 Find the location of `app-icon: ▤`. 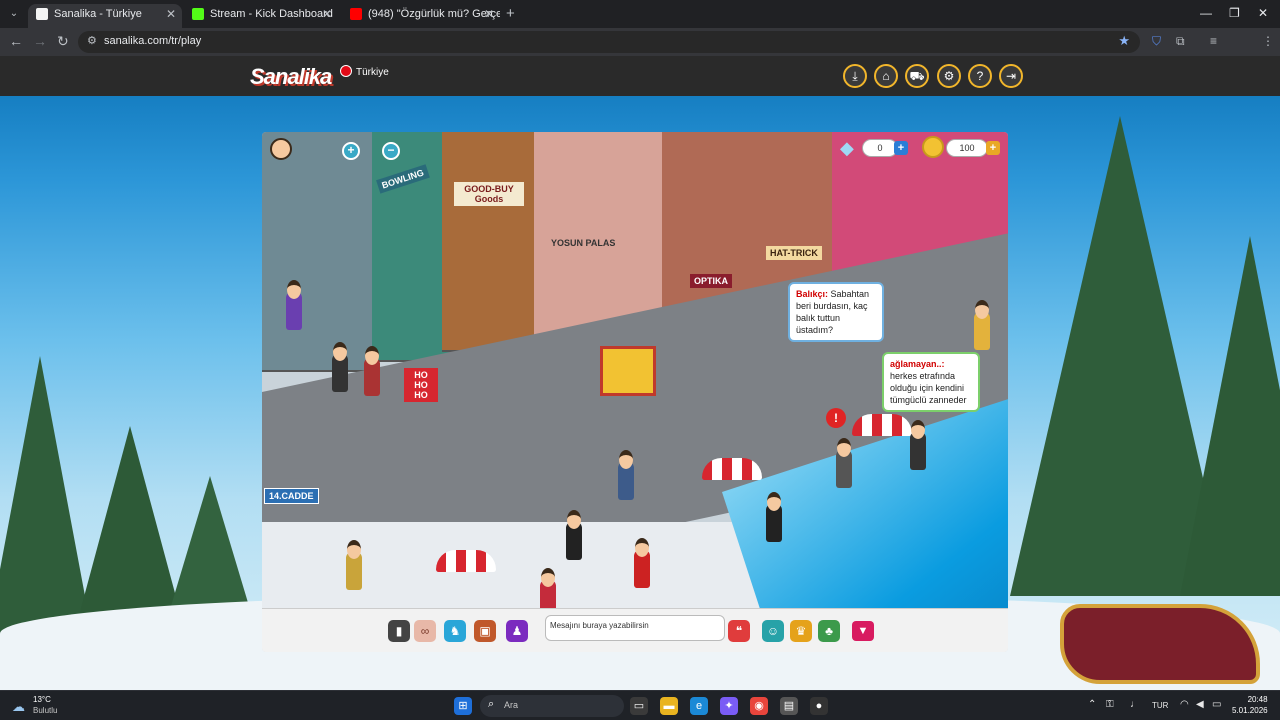

app-icon: ▤ is located at coordinates (789, 706).